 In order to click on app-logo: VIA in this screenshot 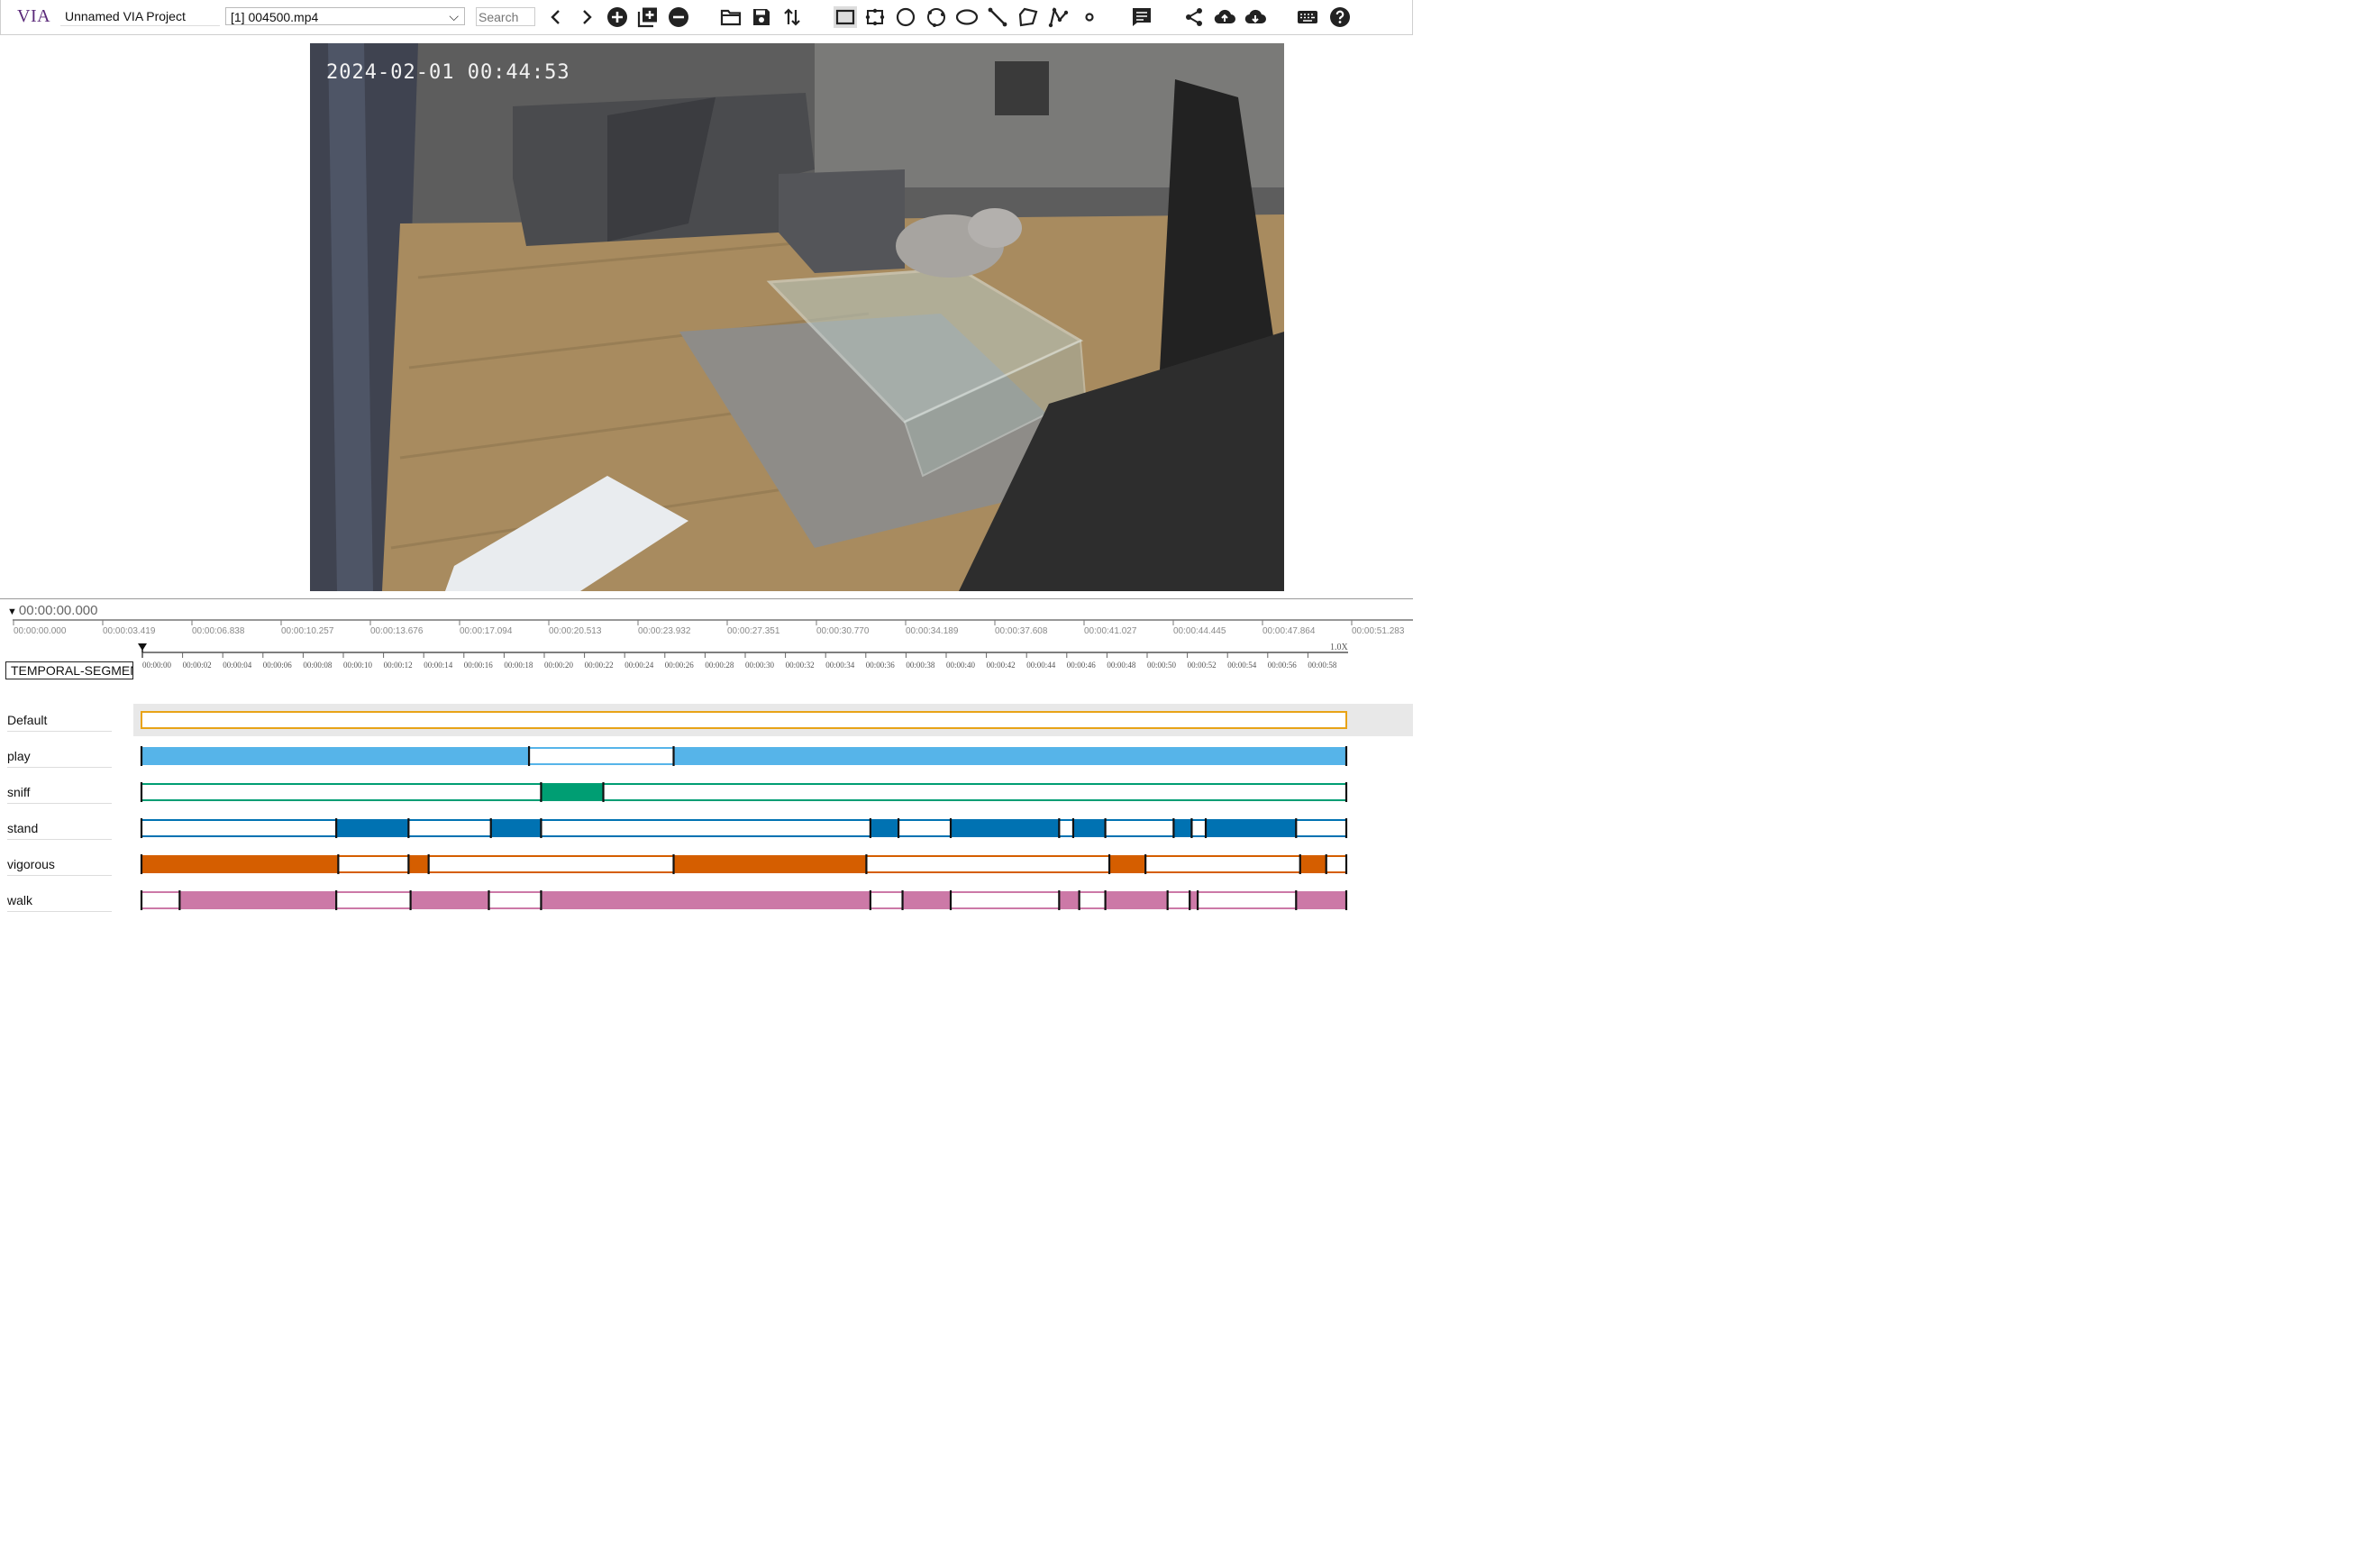, I will do `click(33, 16)`.